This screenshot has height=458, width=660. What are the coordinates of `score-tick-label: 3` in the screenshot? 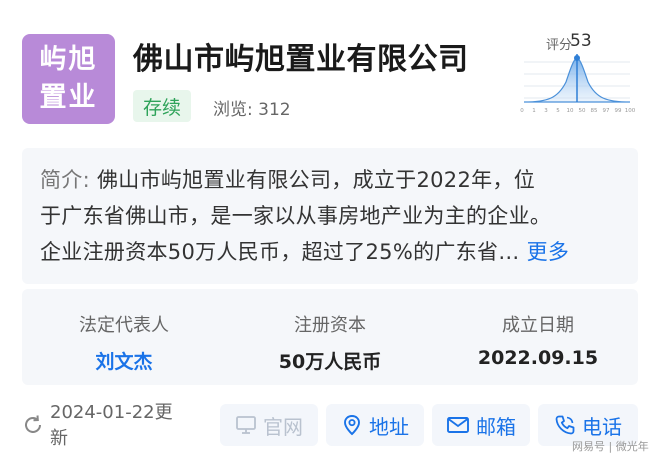 It's located at (546, 111).